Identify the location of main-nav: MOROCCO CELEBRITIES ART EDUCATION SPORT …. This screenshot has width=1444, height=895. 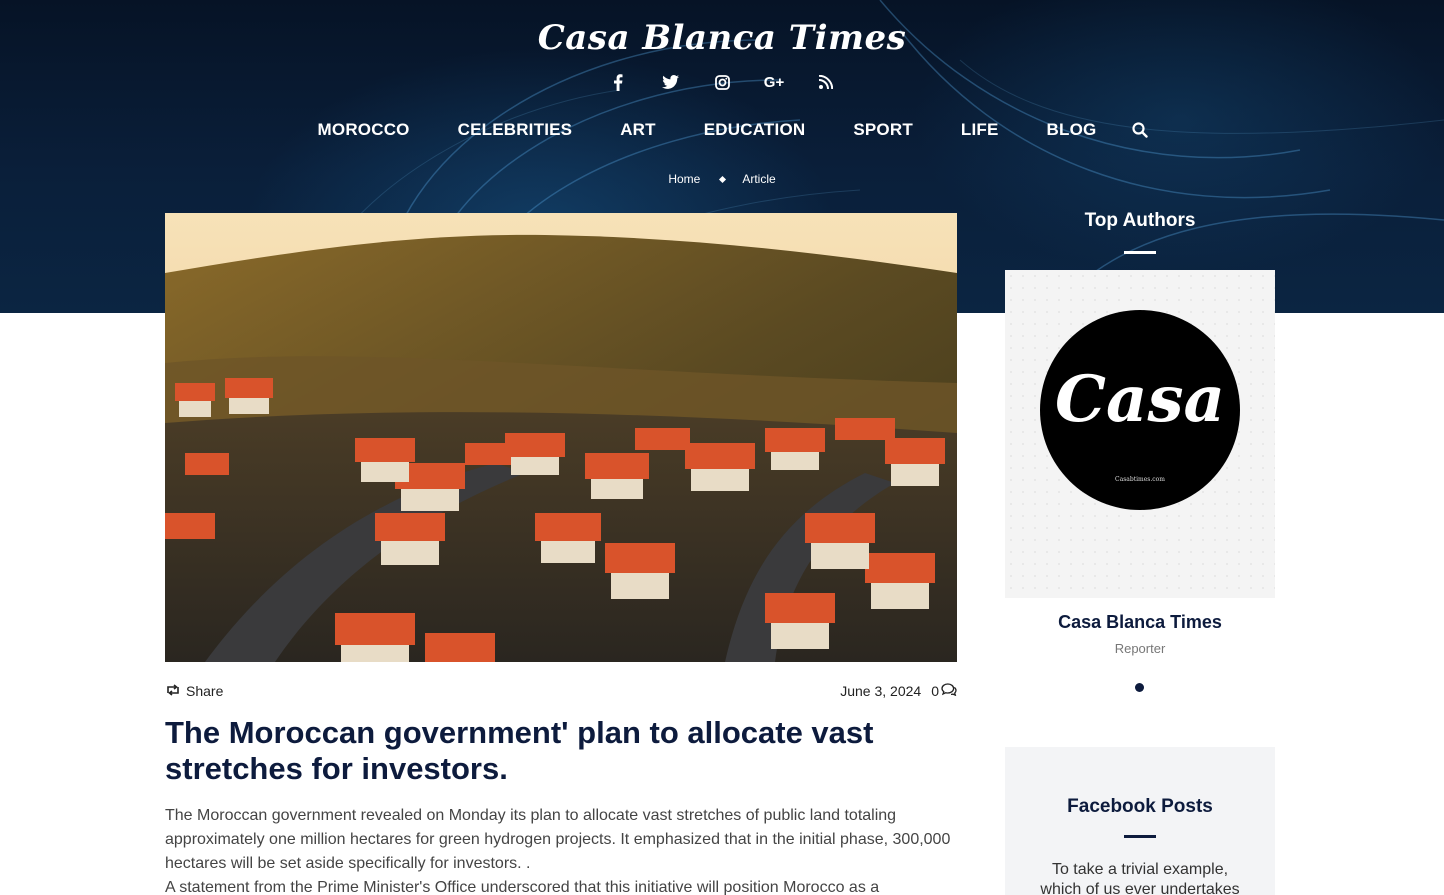
(722, 130).